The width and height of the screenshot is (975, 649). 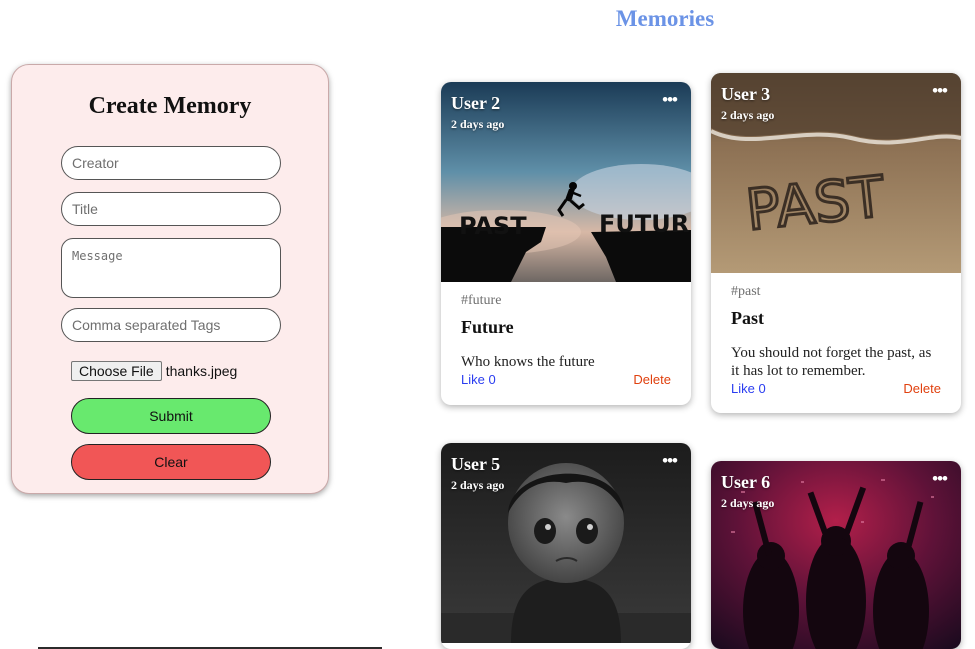 What do you see at coordinates (201, 371) in the screenshot?
I see `file-name: thanks.jpeg` at bounding box center [201, 371].